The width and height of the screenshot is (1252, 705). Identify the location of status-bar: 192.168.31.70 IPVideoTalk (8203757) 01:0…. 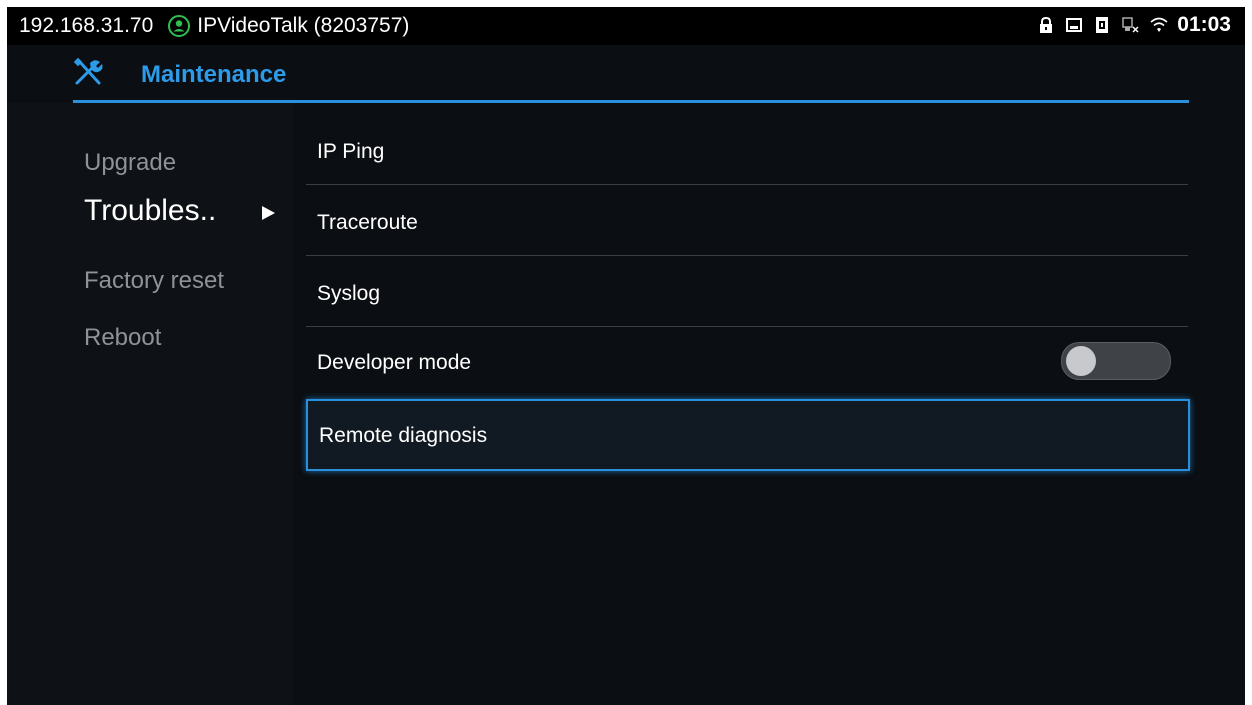
(626, 26).